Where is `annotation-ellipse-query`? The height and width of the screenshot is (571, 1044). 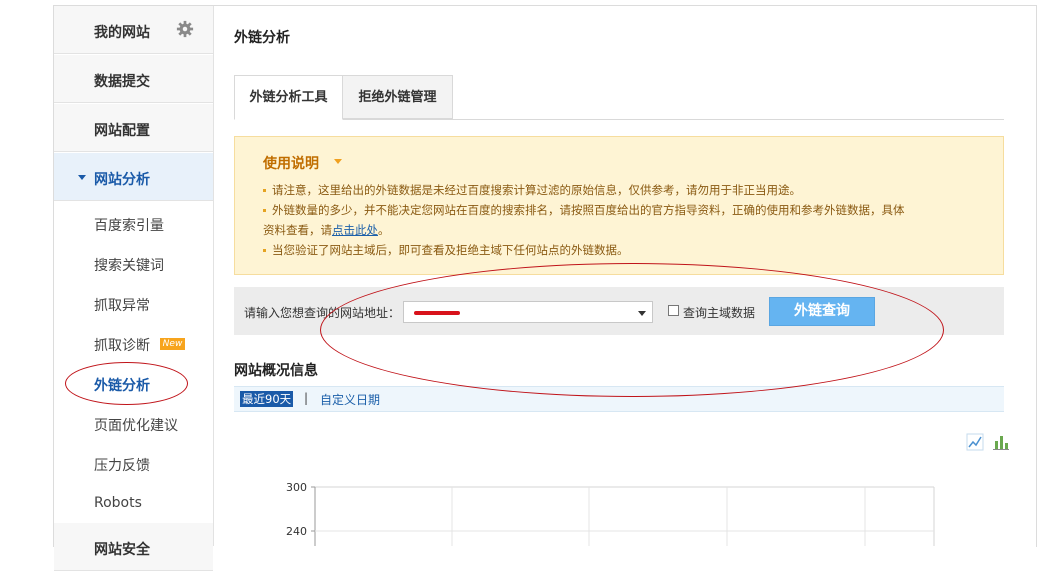
annotation-ellipse-query is located at coordinates (632, 330).